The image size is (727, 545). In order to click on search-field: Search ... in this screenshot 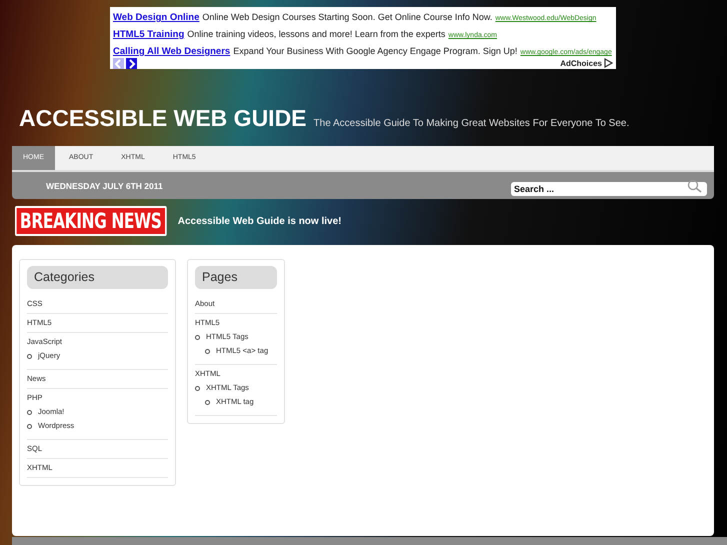, I will do `click(609, 189)`.